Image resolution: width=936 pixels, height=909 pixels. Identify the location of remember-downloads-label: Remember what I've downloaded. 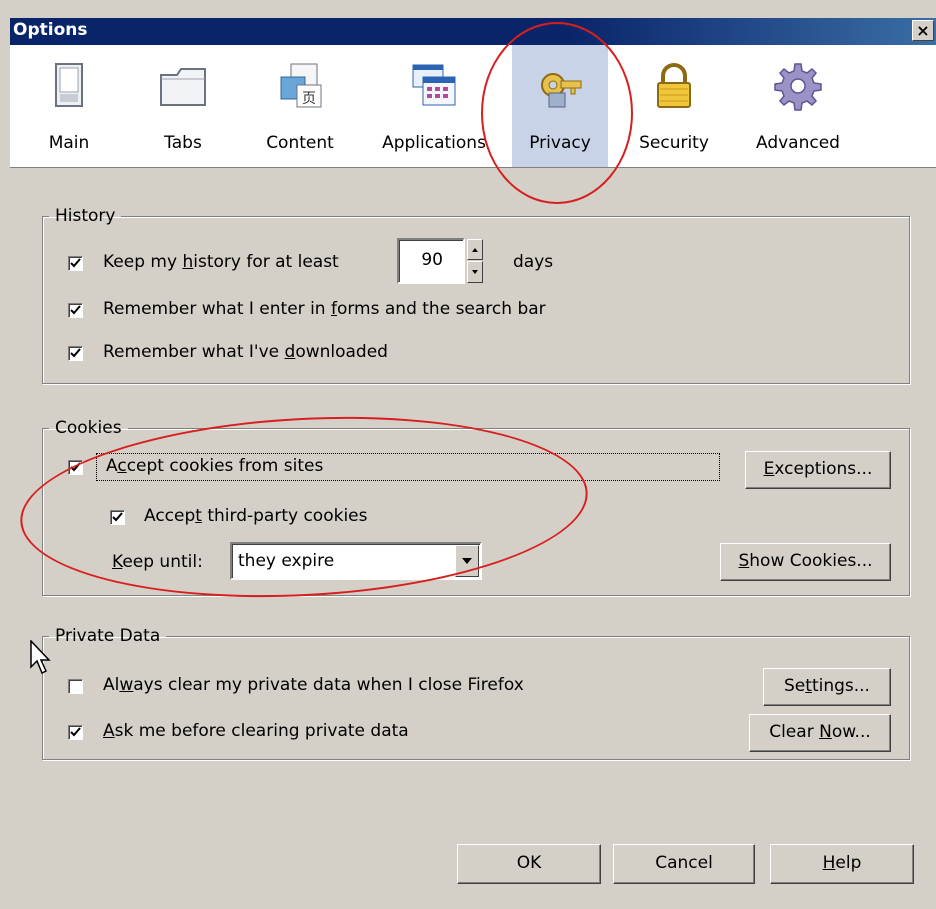
(245, 352).